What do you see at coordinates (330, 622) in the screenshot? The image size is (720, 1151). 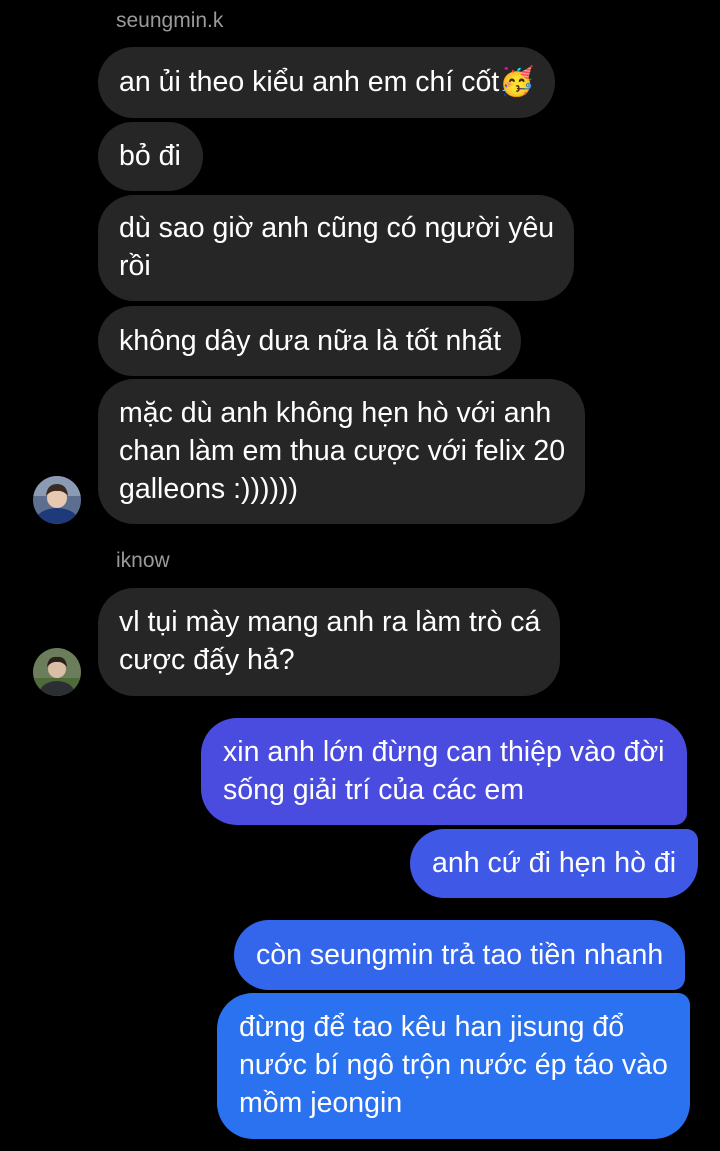 I see `message-text: vl tụi mày mang anh ra làm trò cá` at bounding box center [330, 622].